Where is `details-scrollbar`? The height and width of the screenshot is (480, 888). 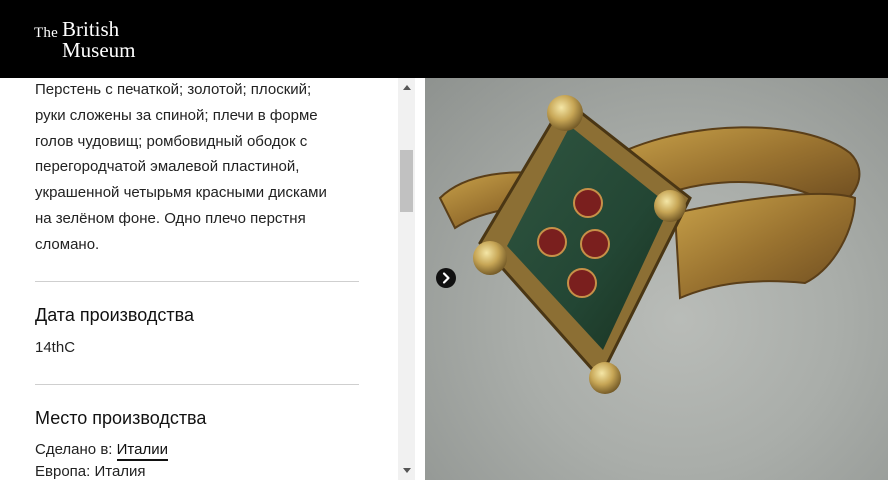 details-scrollbar is located at coordinates (406, 279).